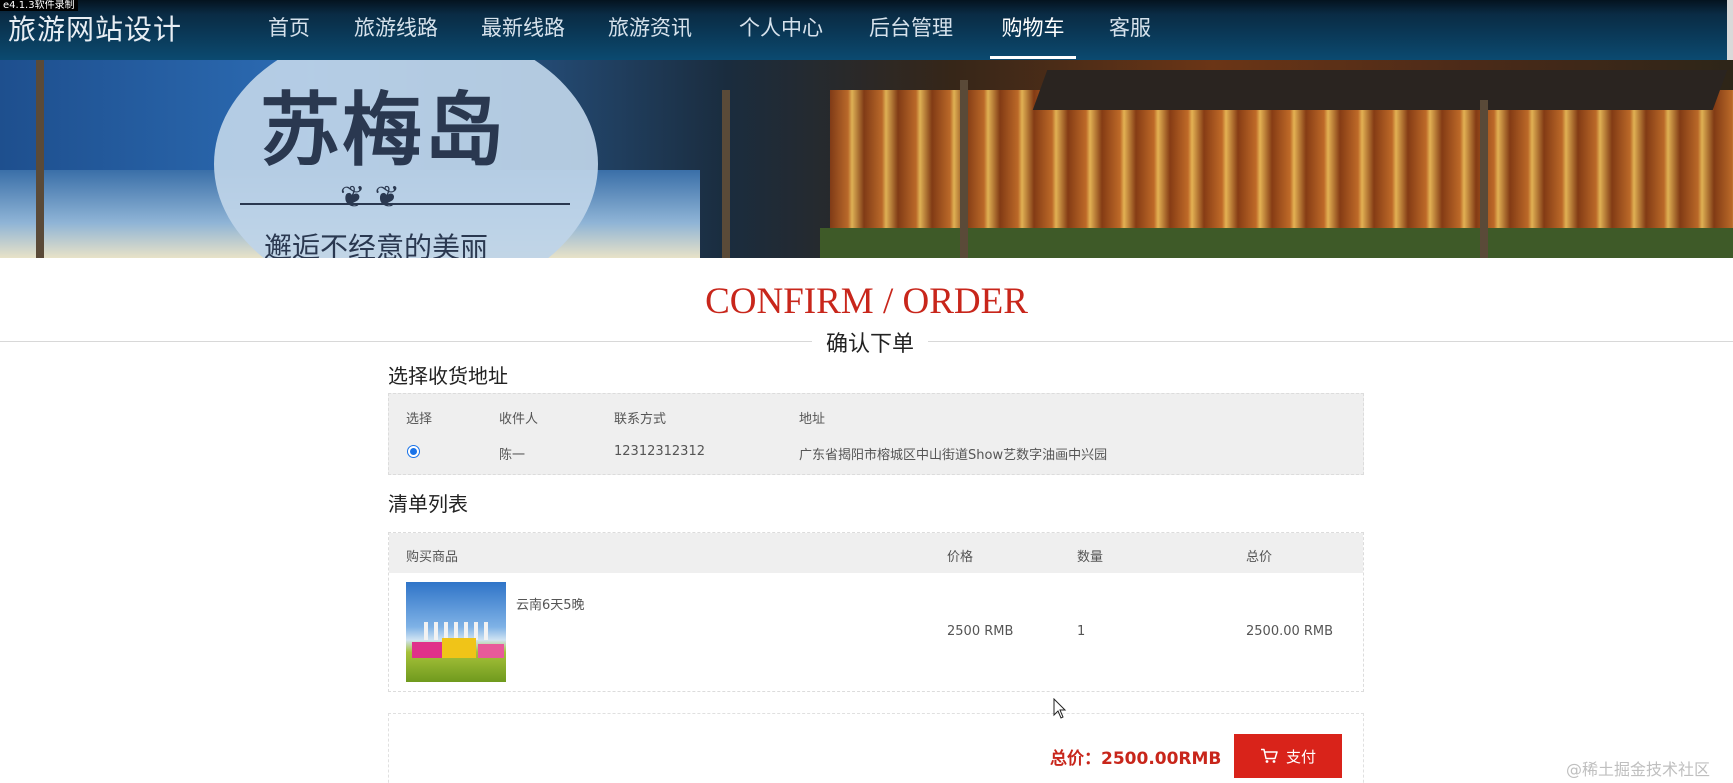 The width and height of the screenshot is (1733, 783). What do you see at coordinates (1290, 631) in the screenshot?
I see `total-cell: 2500.00 RMB` at bounding box center [1290, 631].